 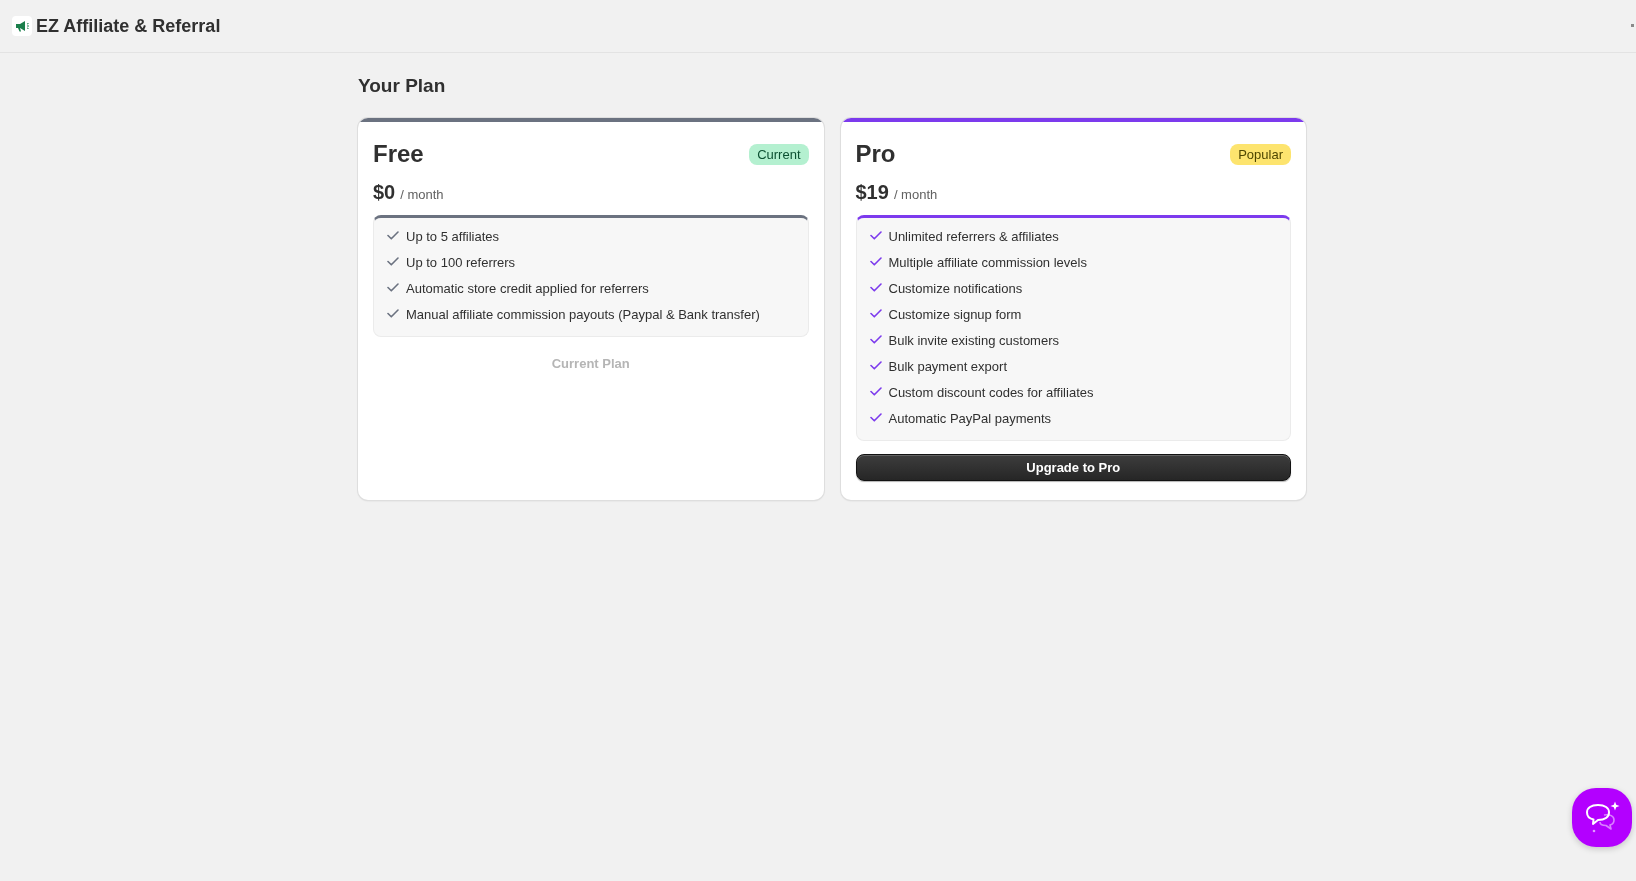 What do you see at coordinates (583, 315) in the screenshot?
I see `feature-text: Manual affiliate commission payouts (Paypal & Bank transfer)` at bounding box center [583, 315].